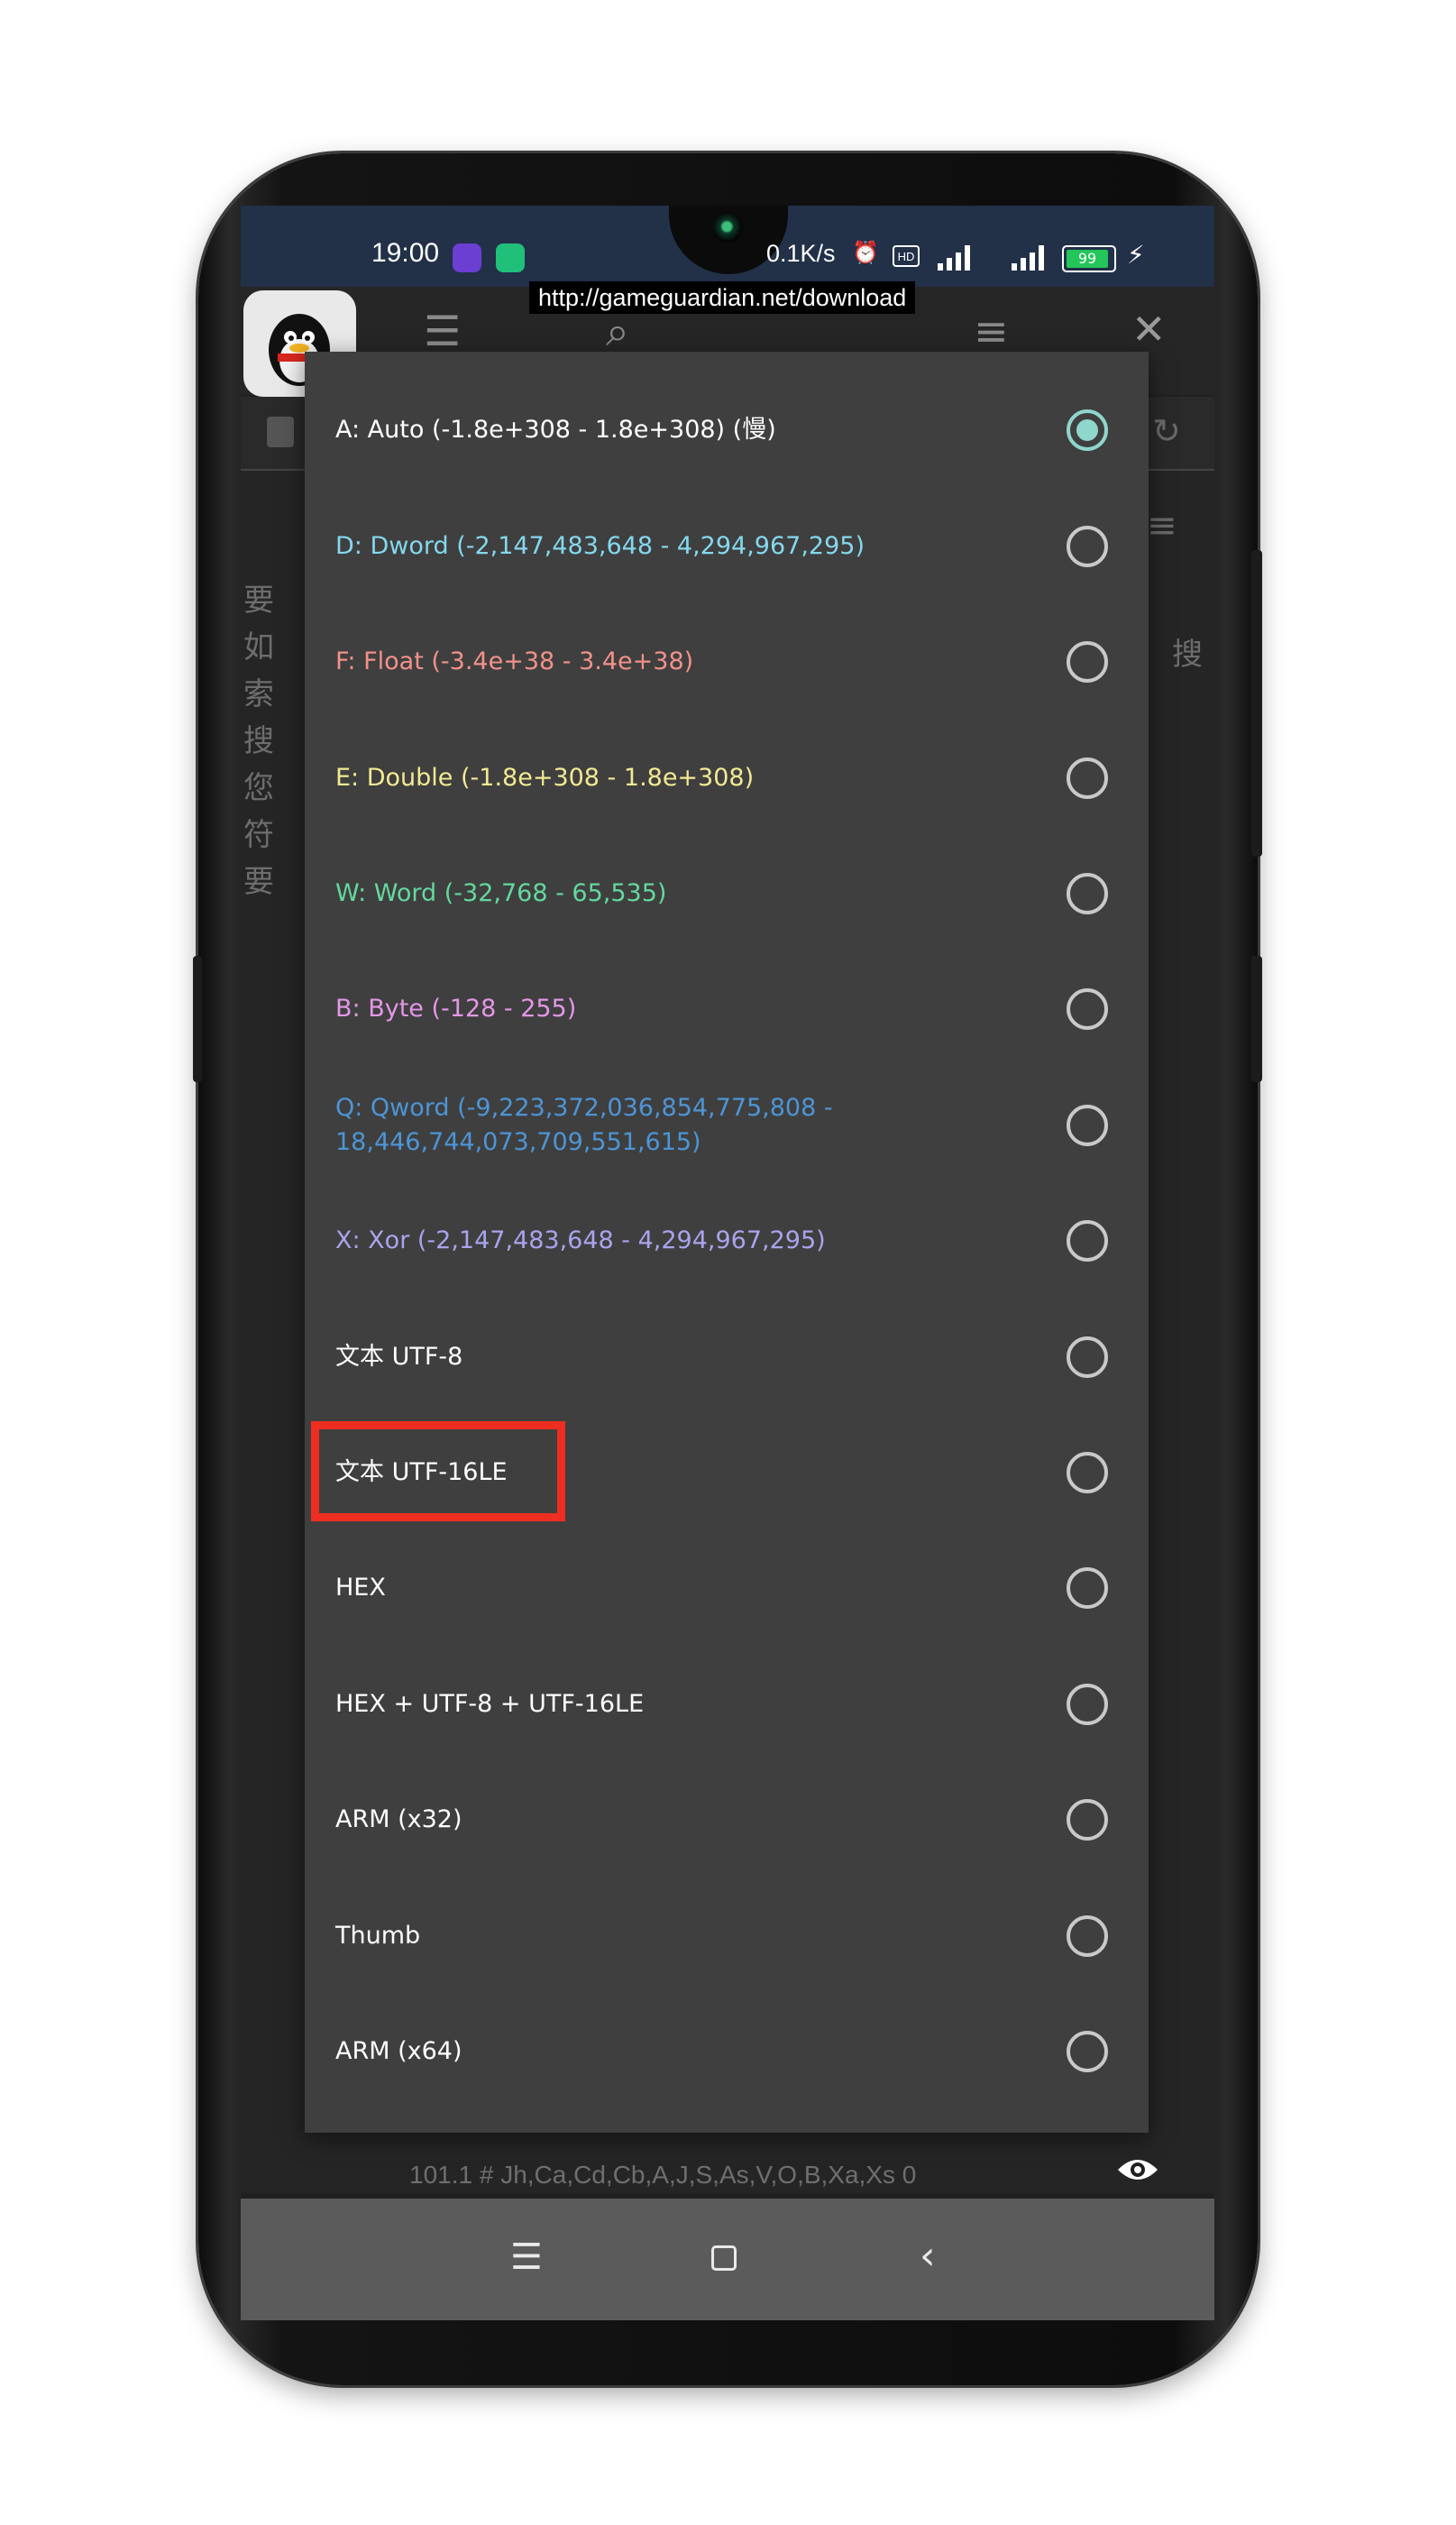  Describe the element at coordinates (992, 331) in the screenshot. I see `list-icon: ≡` at that location.